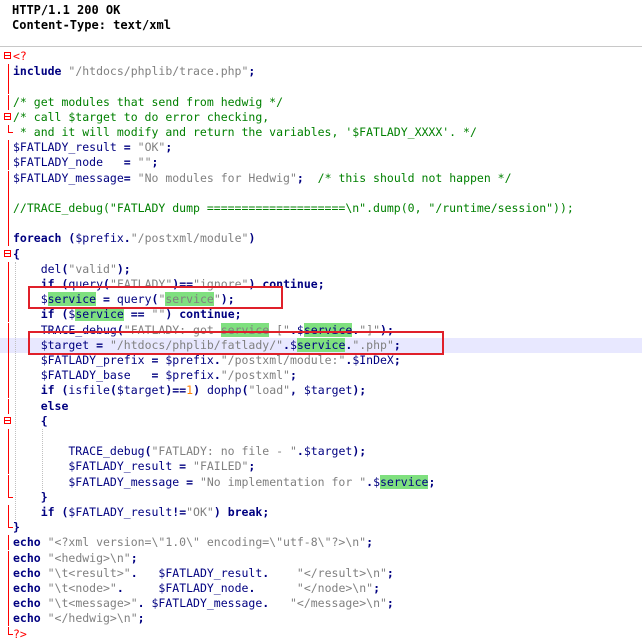  What do you see at coordinates (141, 116) in the screenshot?
I see `code-token: /* call $target to do error checking,` at bounding box center [141, 116].